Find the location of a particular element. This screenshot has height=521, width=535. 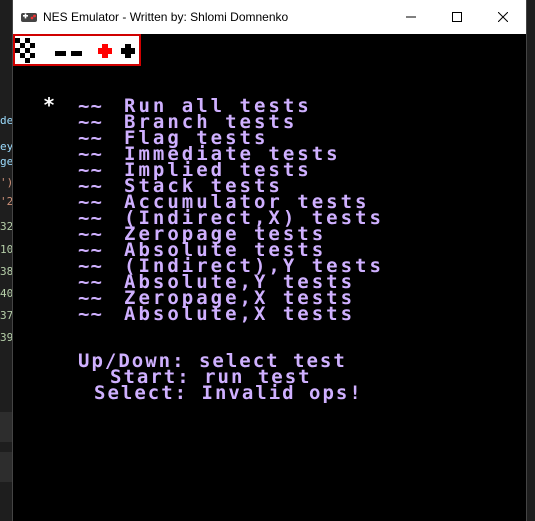

background-editor: de ey ge ') '2 32 10 38 40 37 39 is located at coordinates (6, 260).